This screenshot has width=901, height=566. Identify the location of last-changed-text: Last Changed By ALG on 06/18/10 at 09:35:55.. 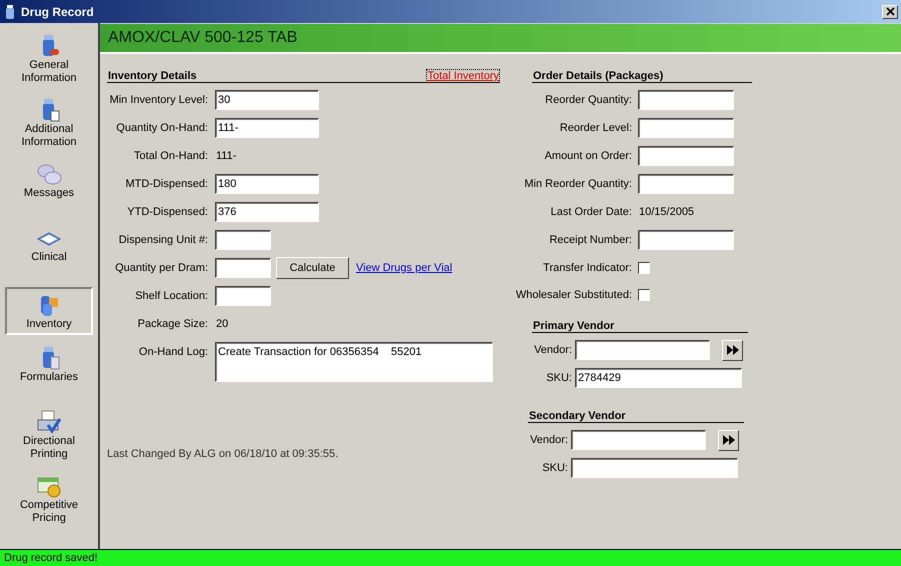
(223, 454).